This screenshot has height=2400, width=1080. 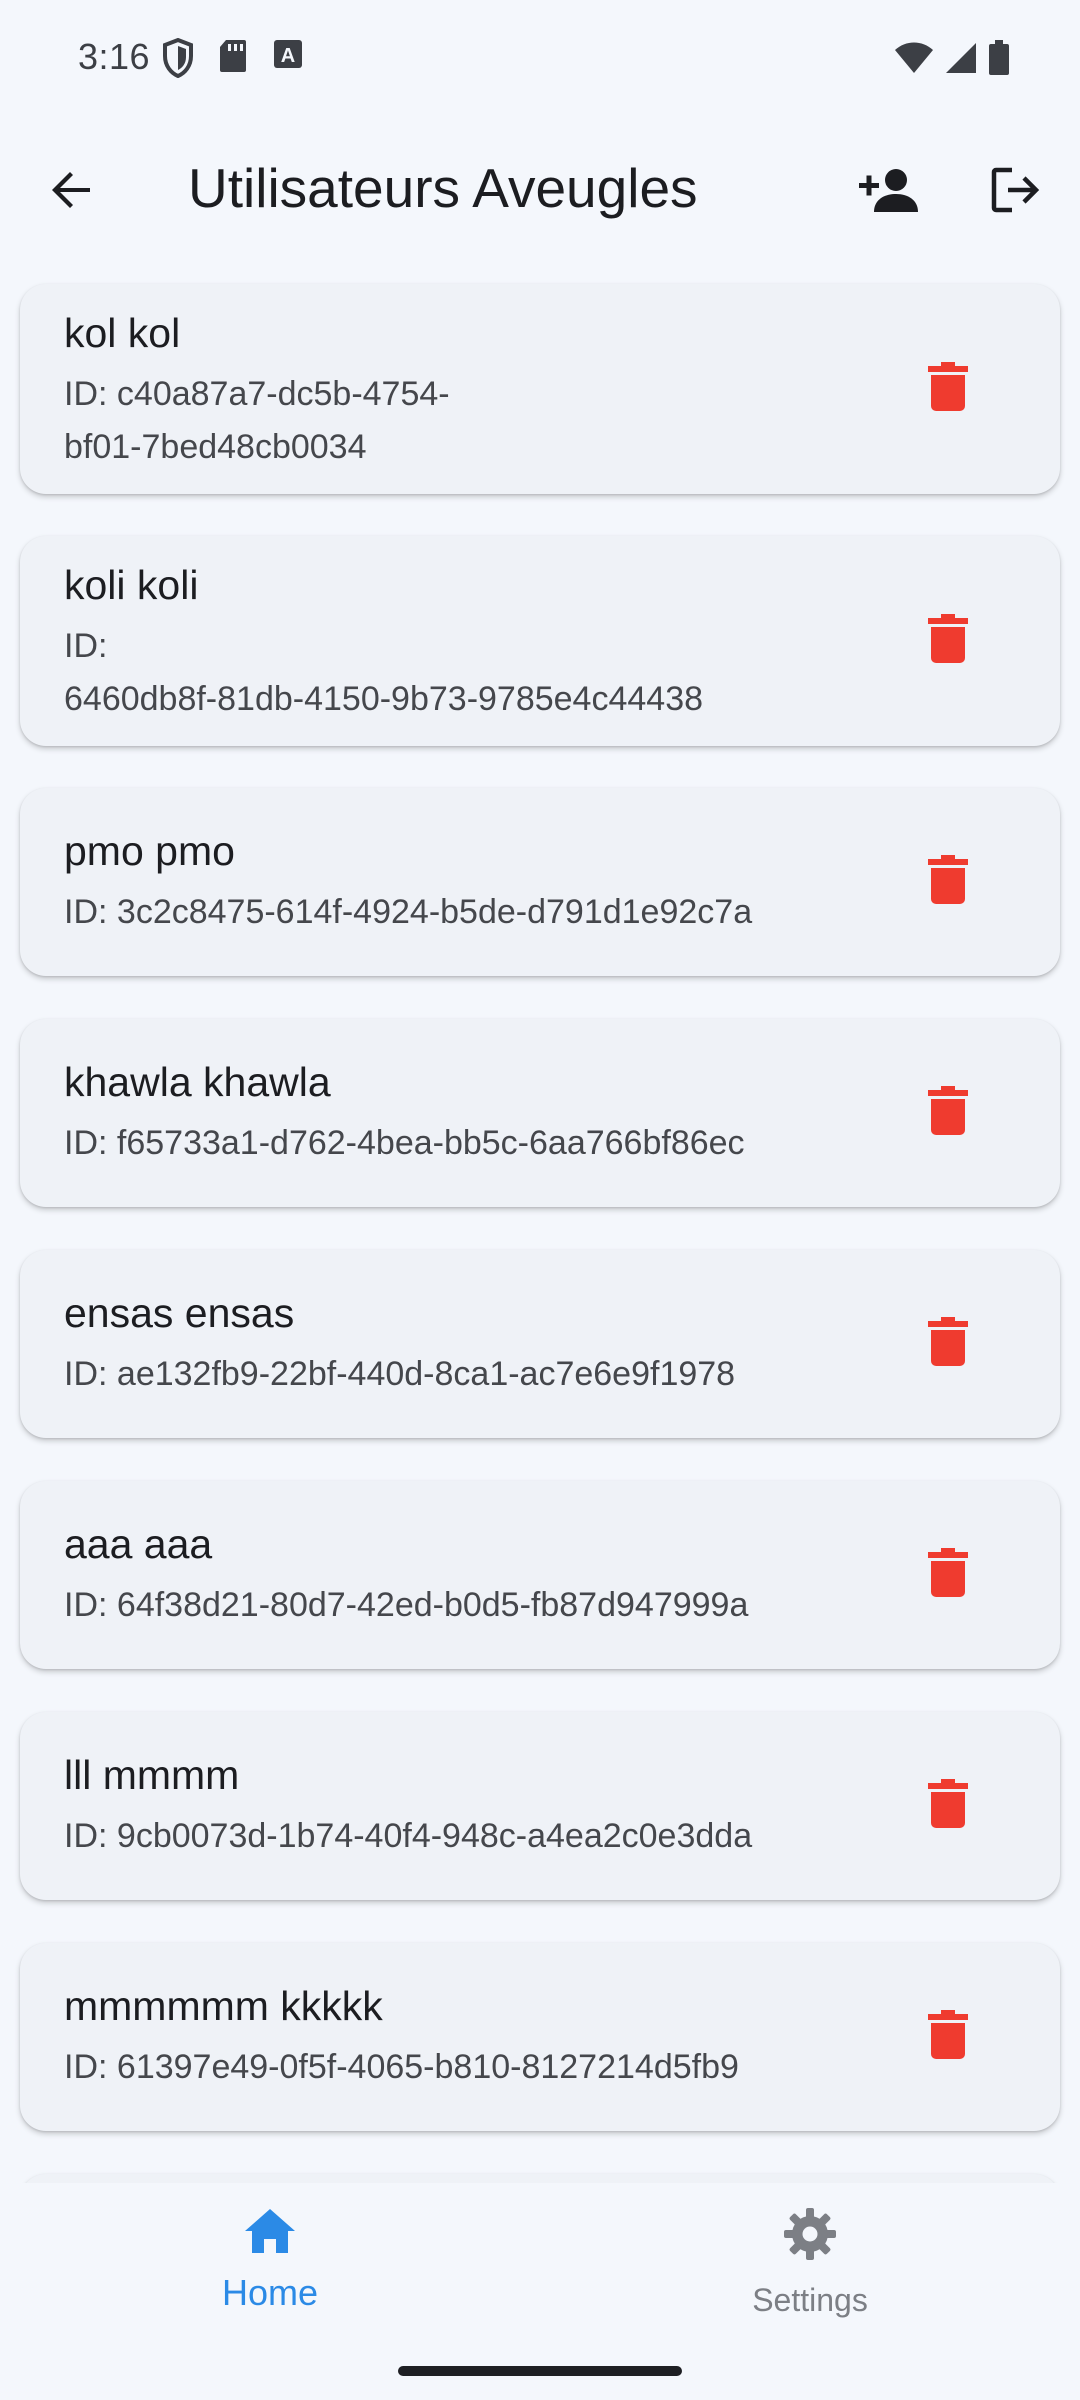 What do you see at coordinates (810, 2236) in the screenshot?
I see `gear-icon` at bounding box center [810, 2236].